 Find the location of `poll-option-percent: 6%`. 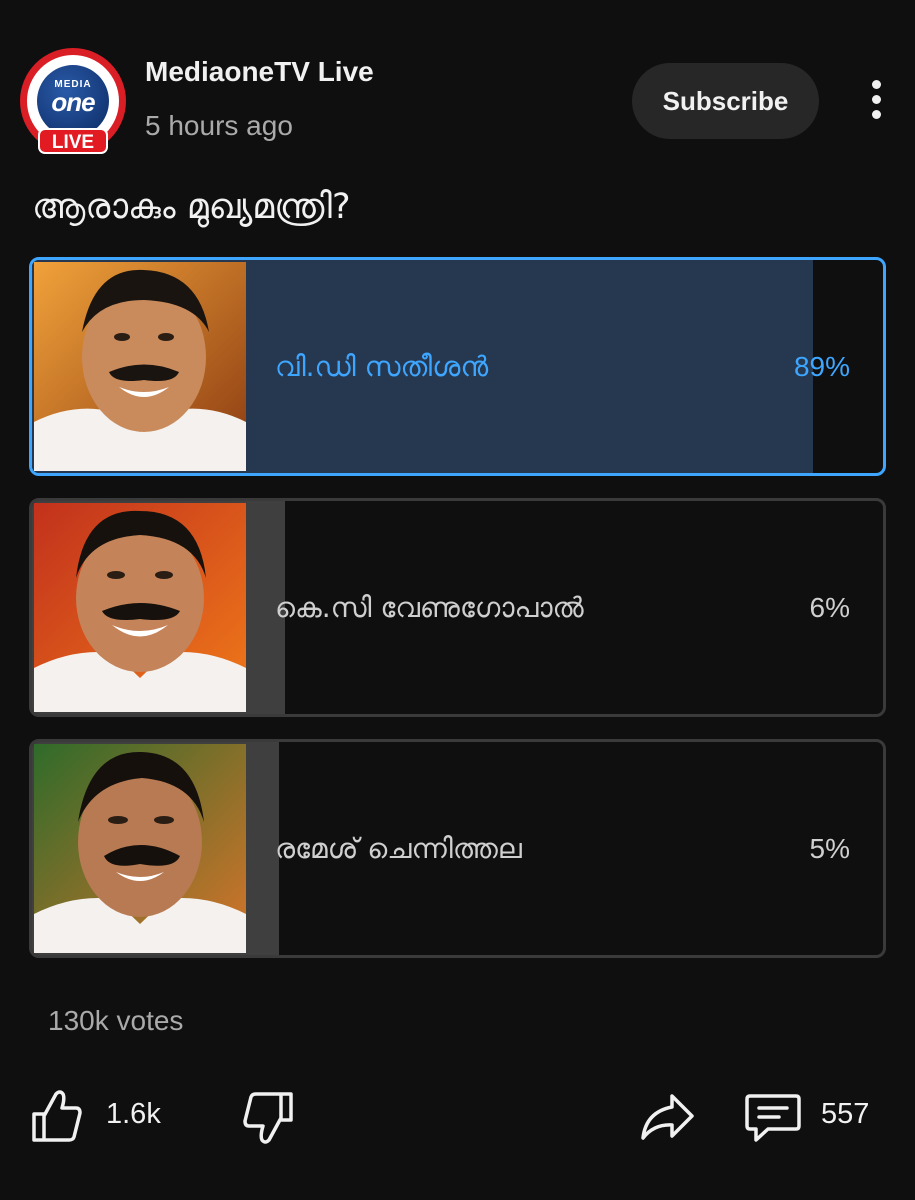

poll-option-percent: 6% is located at coordinates (829, 607).